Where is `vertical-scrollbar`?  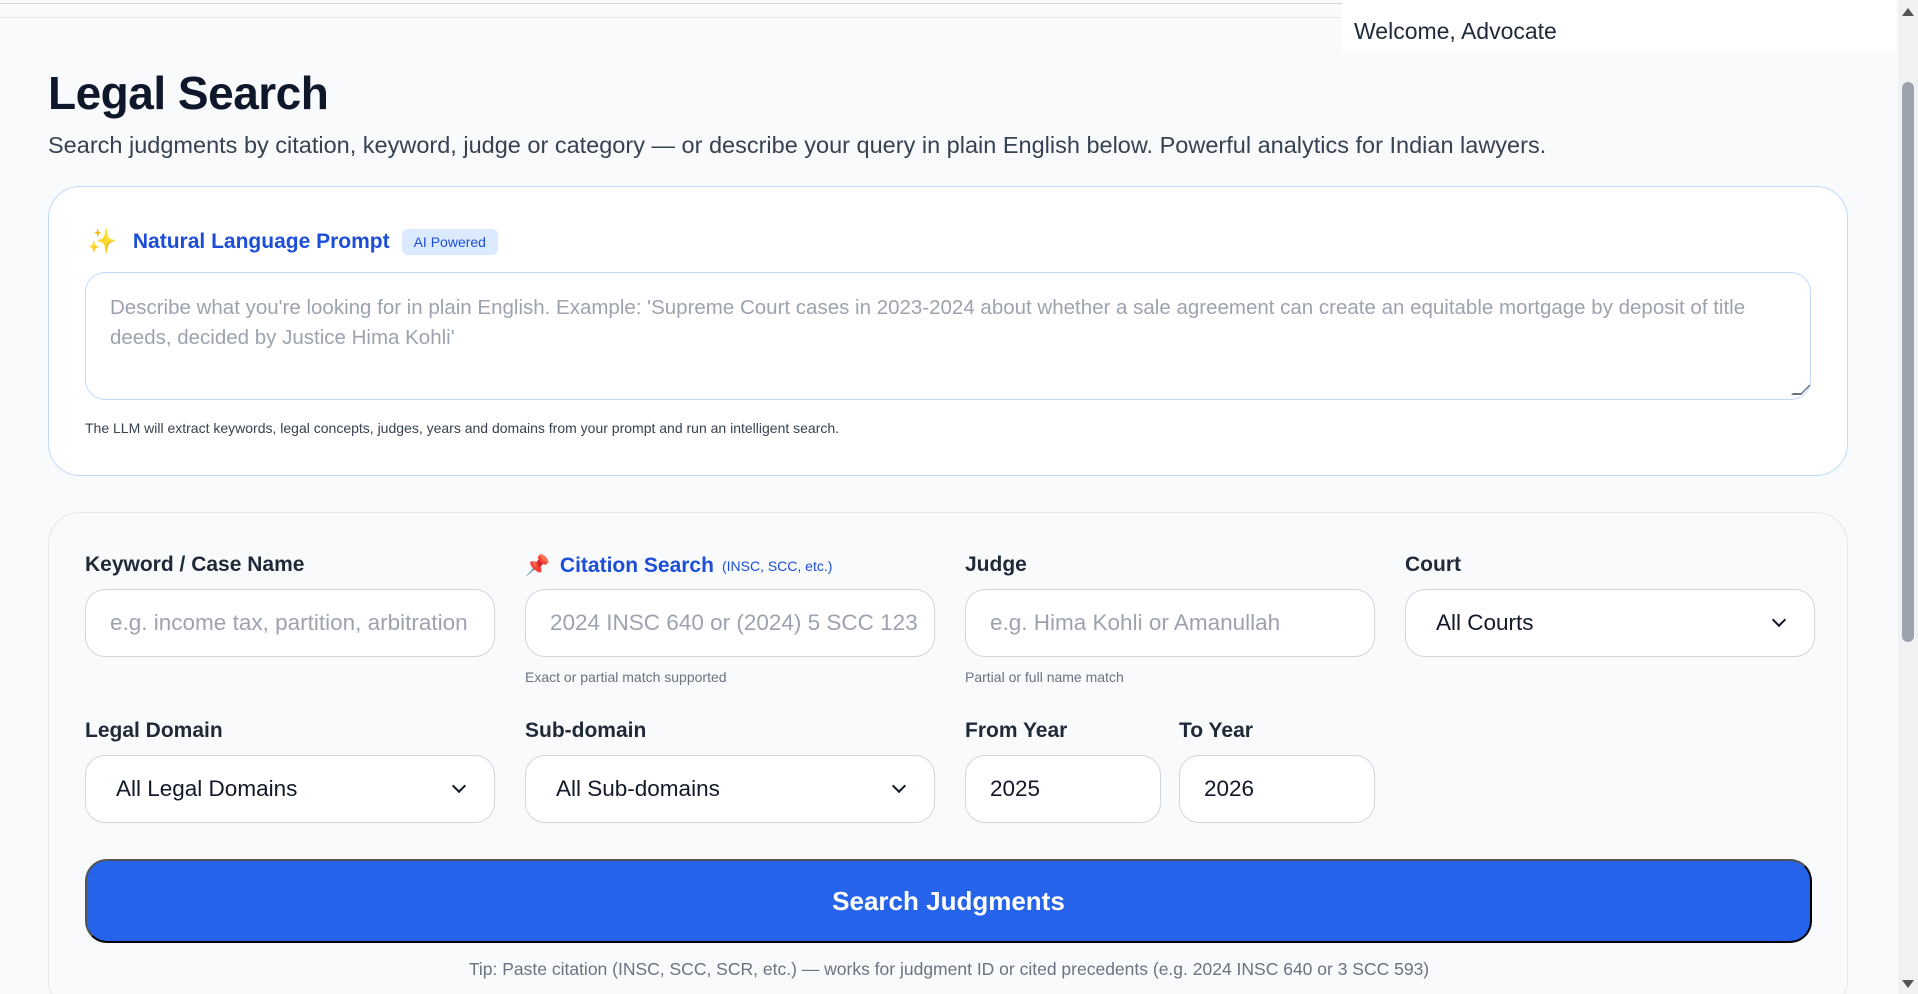 vertical-scrollbar is located at coordinates (1908, 497).